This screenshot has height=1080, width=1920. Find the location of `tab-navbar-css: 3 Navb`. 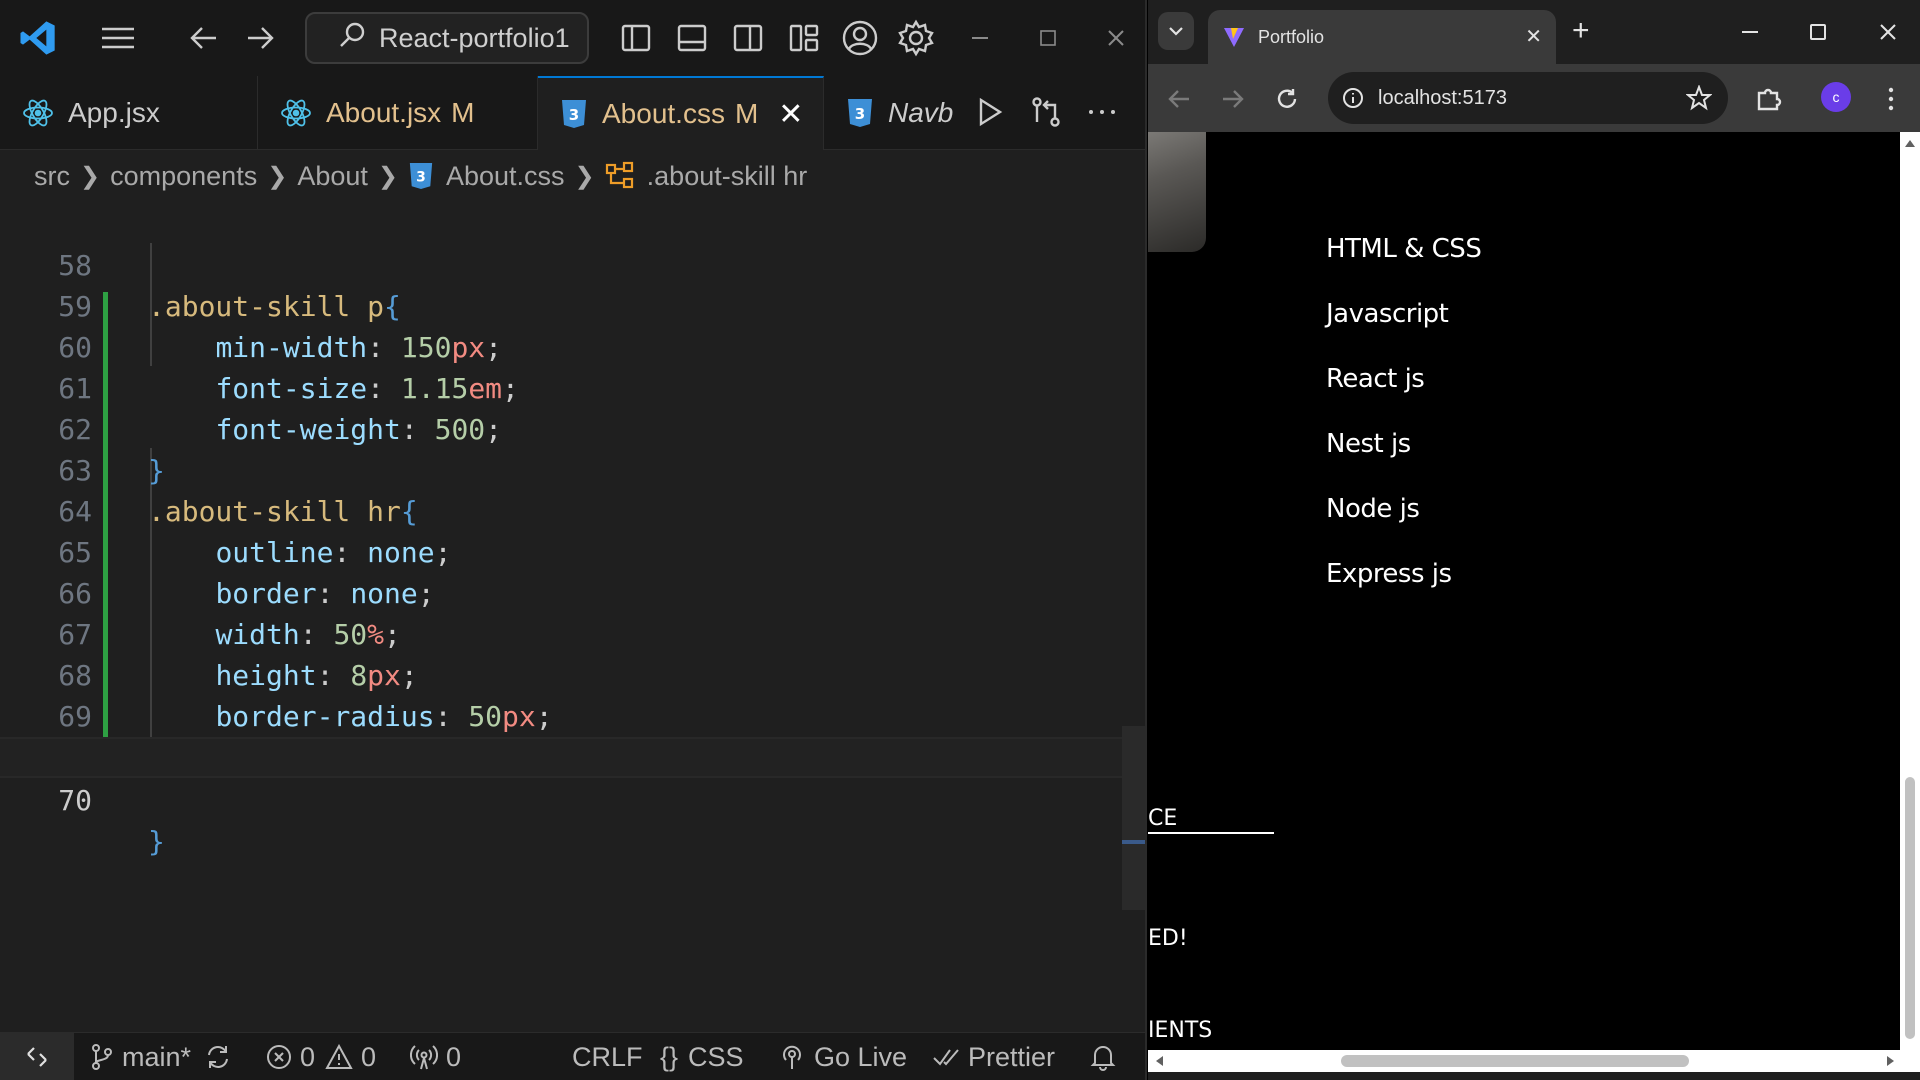

tab-navbar-css: 3 Navb is located at coordinates (902, 113).